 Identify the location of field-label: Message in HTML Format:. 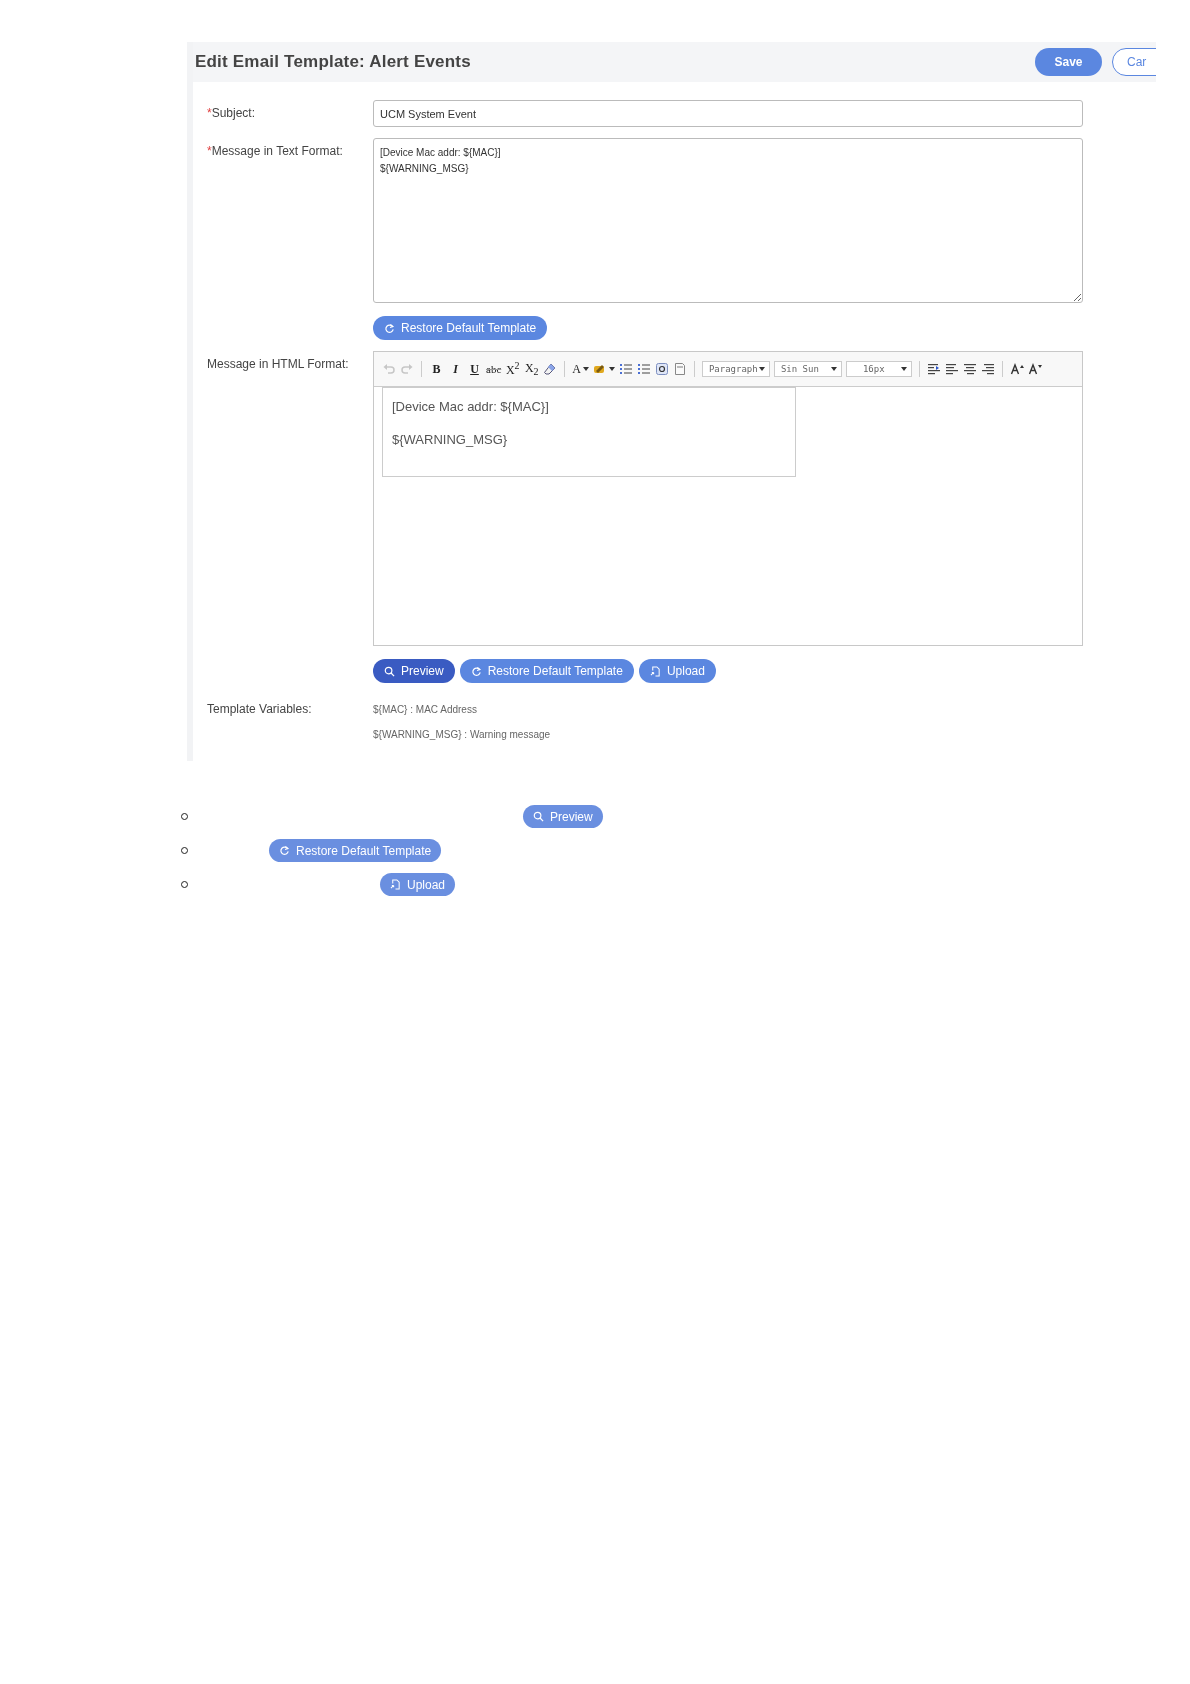
(278, 364).